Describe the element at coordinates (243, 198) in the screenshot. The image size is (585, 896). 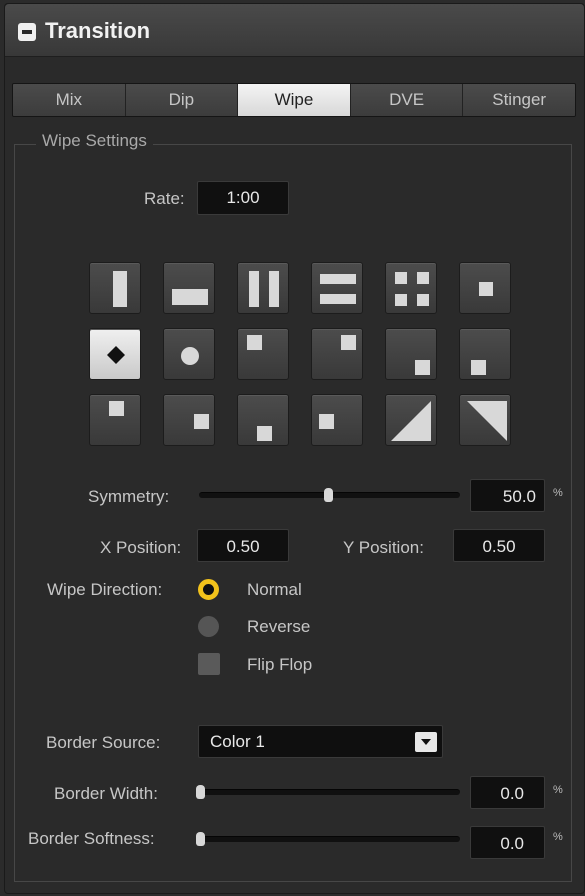
I see `rate-field: 1:00` at that location.